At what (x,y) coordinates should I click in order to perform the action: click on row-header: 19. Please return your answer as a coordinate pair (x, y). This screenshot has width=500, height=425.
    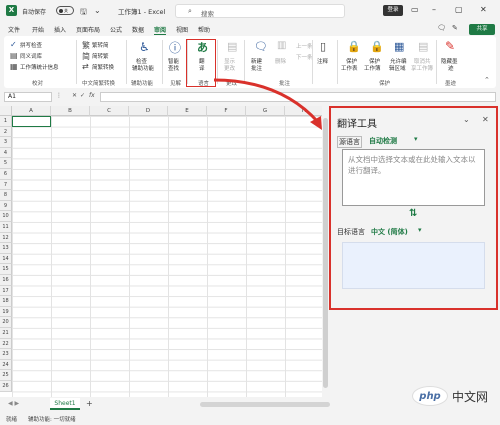
    Looking at the image, I should click on (6, 312).